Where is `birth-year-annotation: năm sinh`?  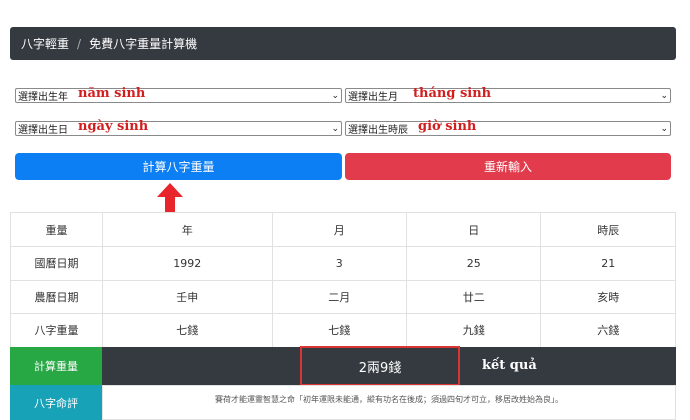
birth-year-annotation: năm sinh is located at coordinates (112, 93).